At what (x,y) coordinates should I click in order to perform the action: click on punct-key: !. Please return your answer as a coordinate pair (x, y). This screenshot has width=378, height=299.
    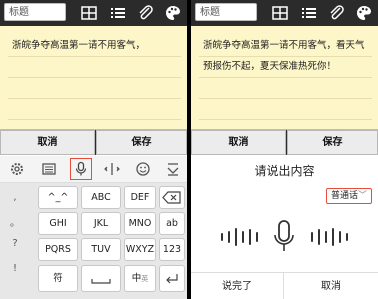
    Looking at the image, I should click on (15, 268).